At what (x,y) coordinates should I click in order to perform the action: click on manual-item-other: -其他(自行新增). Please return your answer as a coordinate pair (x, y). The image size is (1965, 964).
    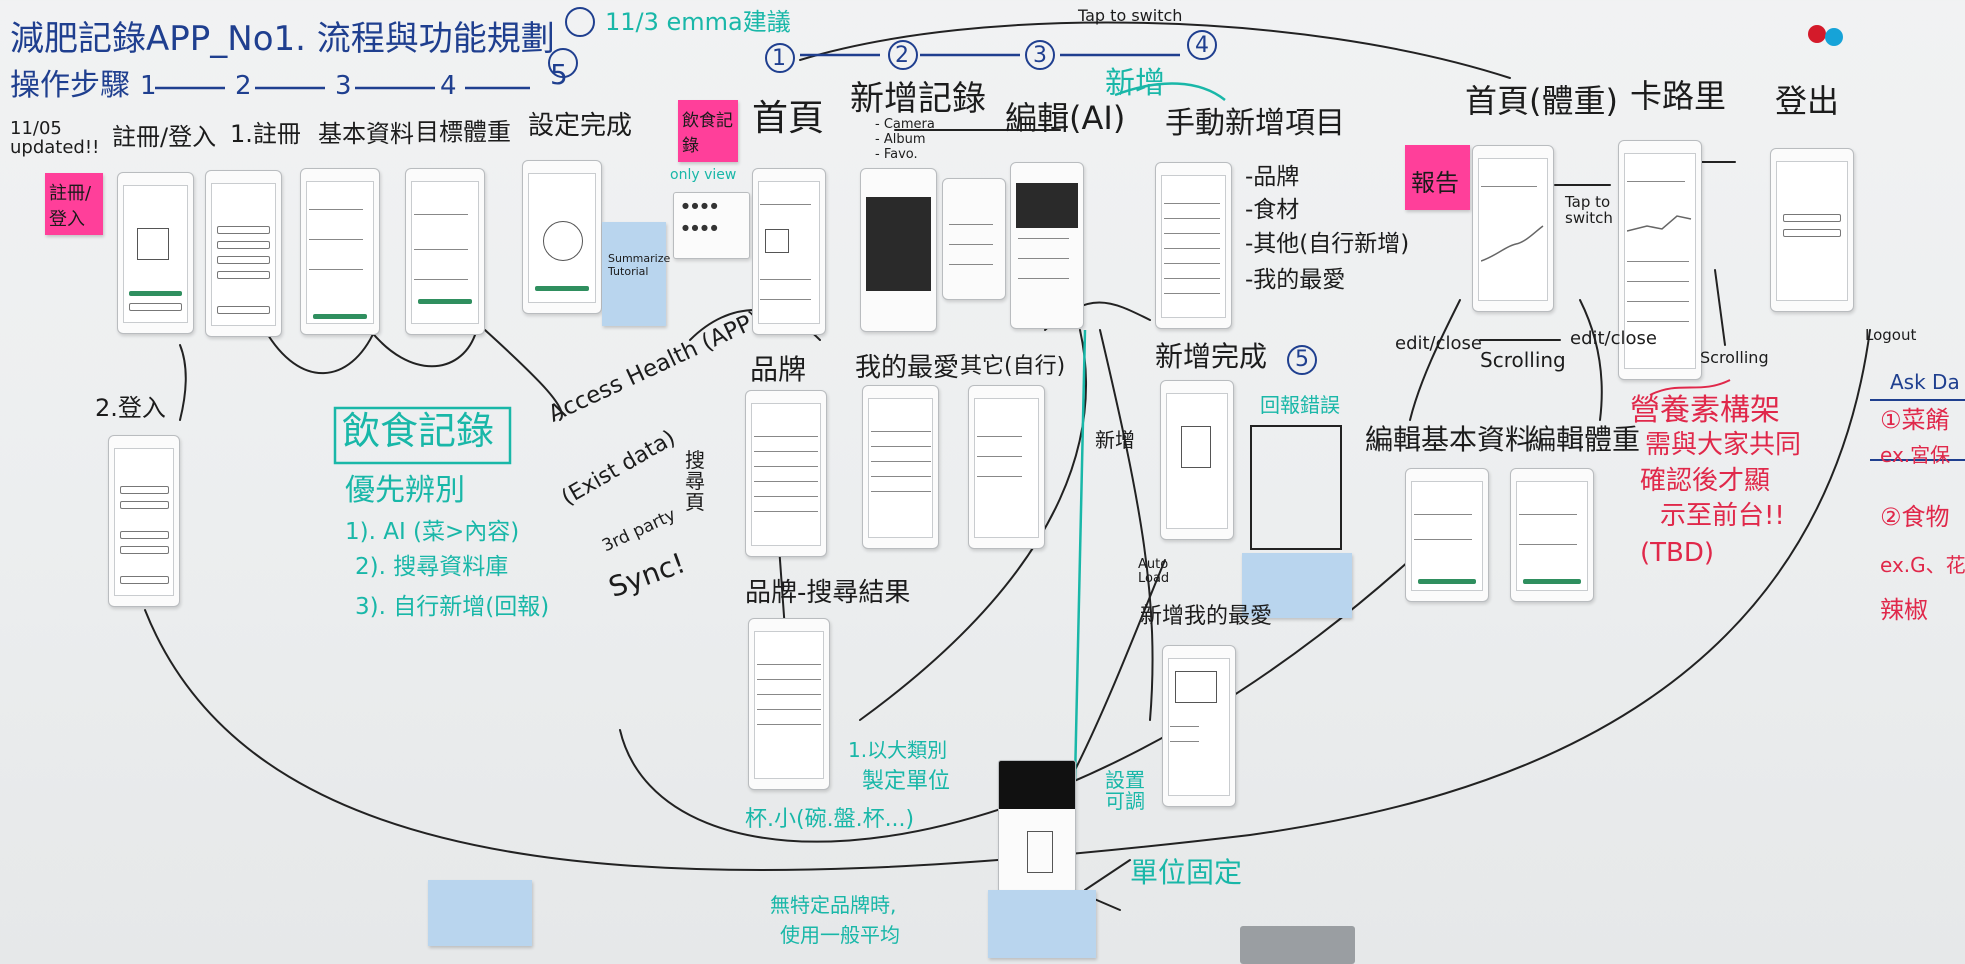
    Looking at the image, I should click on (1327, 244).